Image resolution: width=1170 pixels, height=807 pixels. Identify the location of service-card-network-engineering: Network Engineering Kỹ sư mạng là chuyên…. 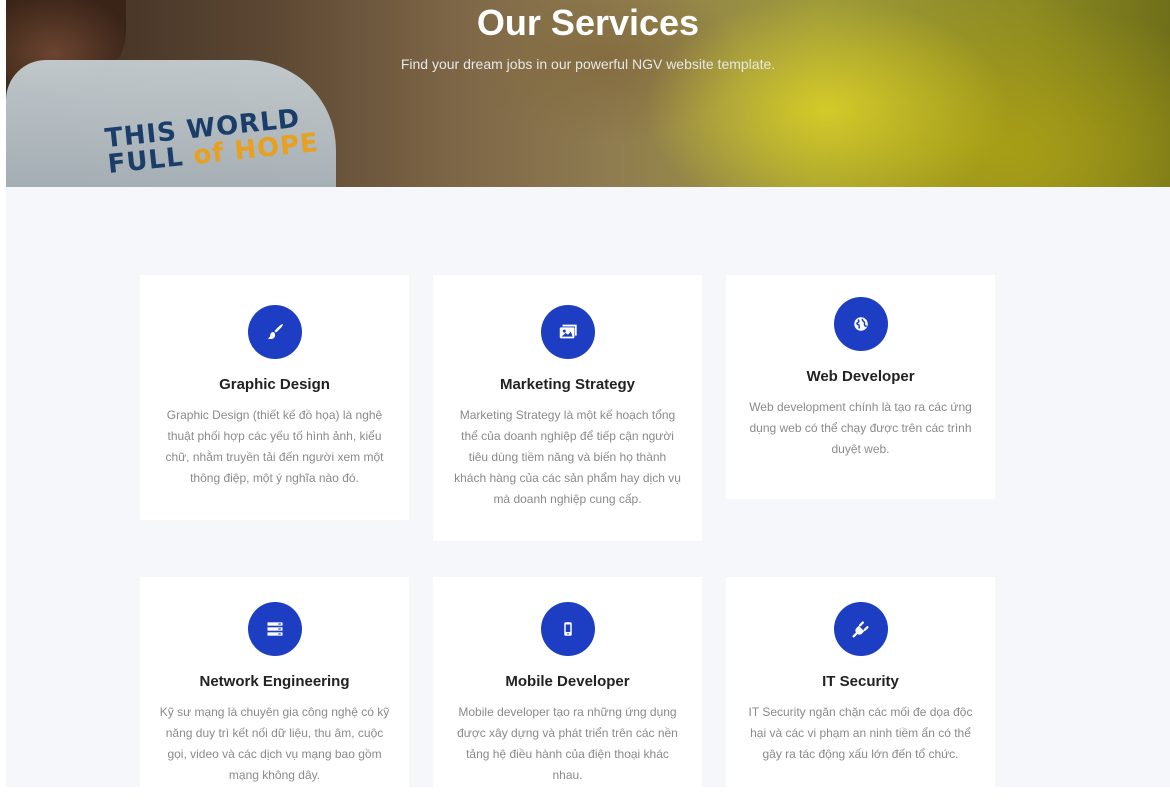
(274, 692).